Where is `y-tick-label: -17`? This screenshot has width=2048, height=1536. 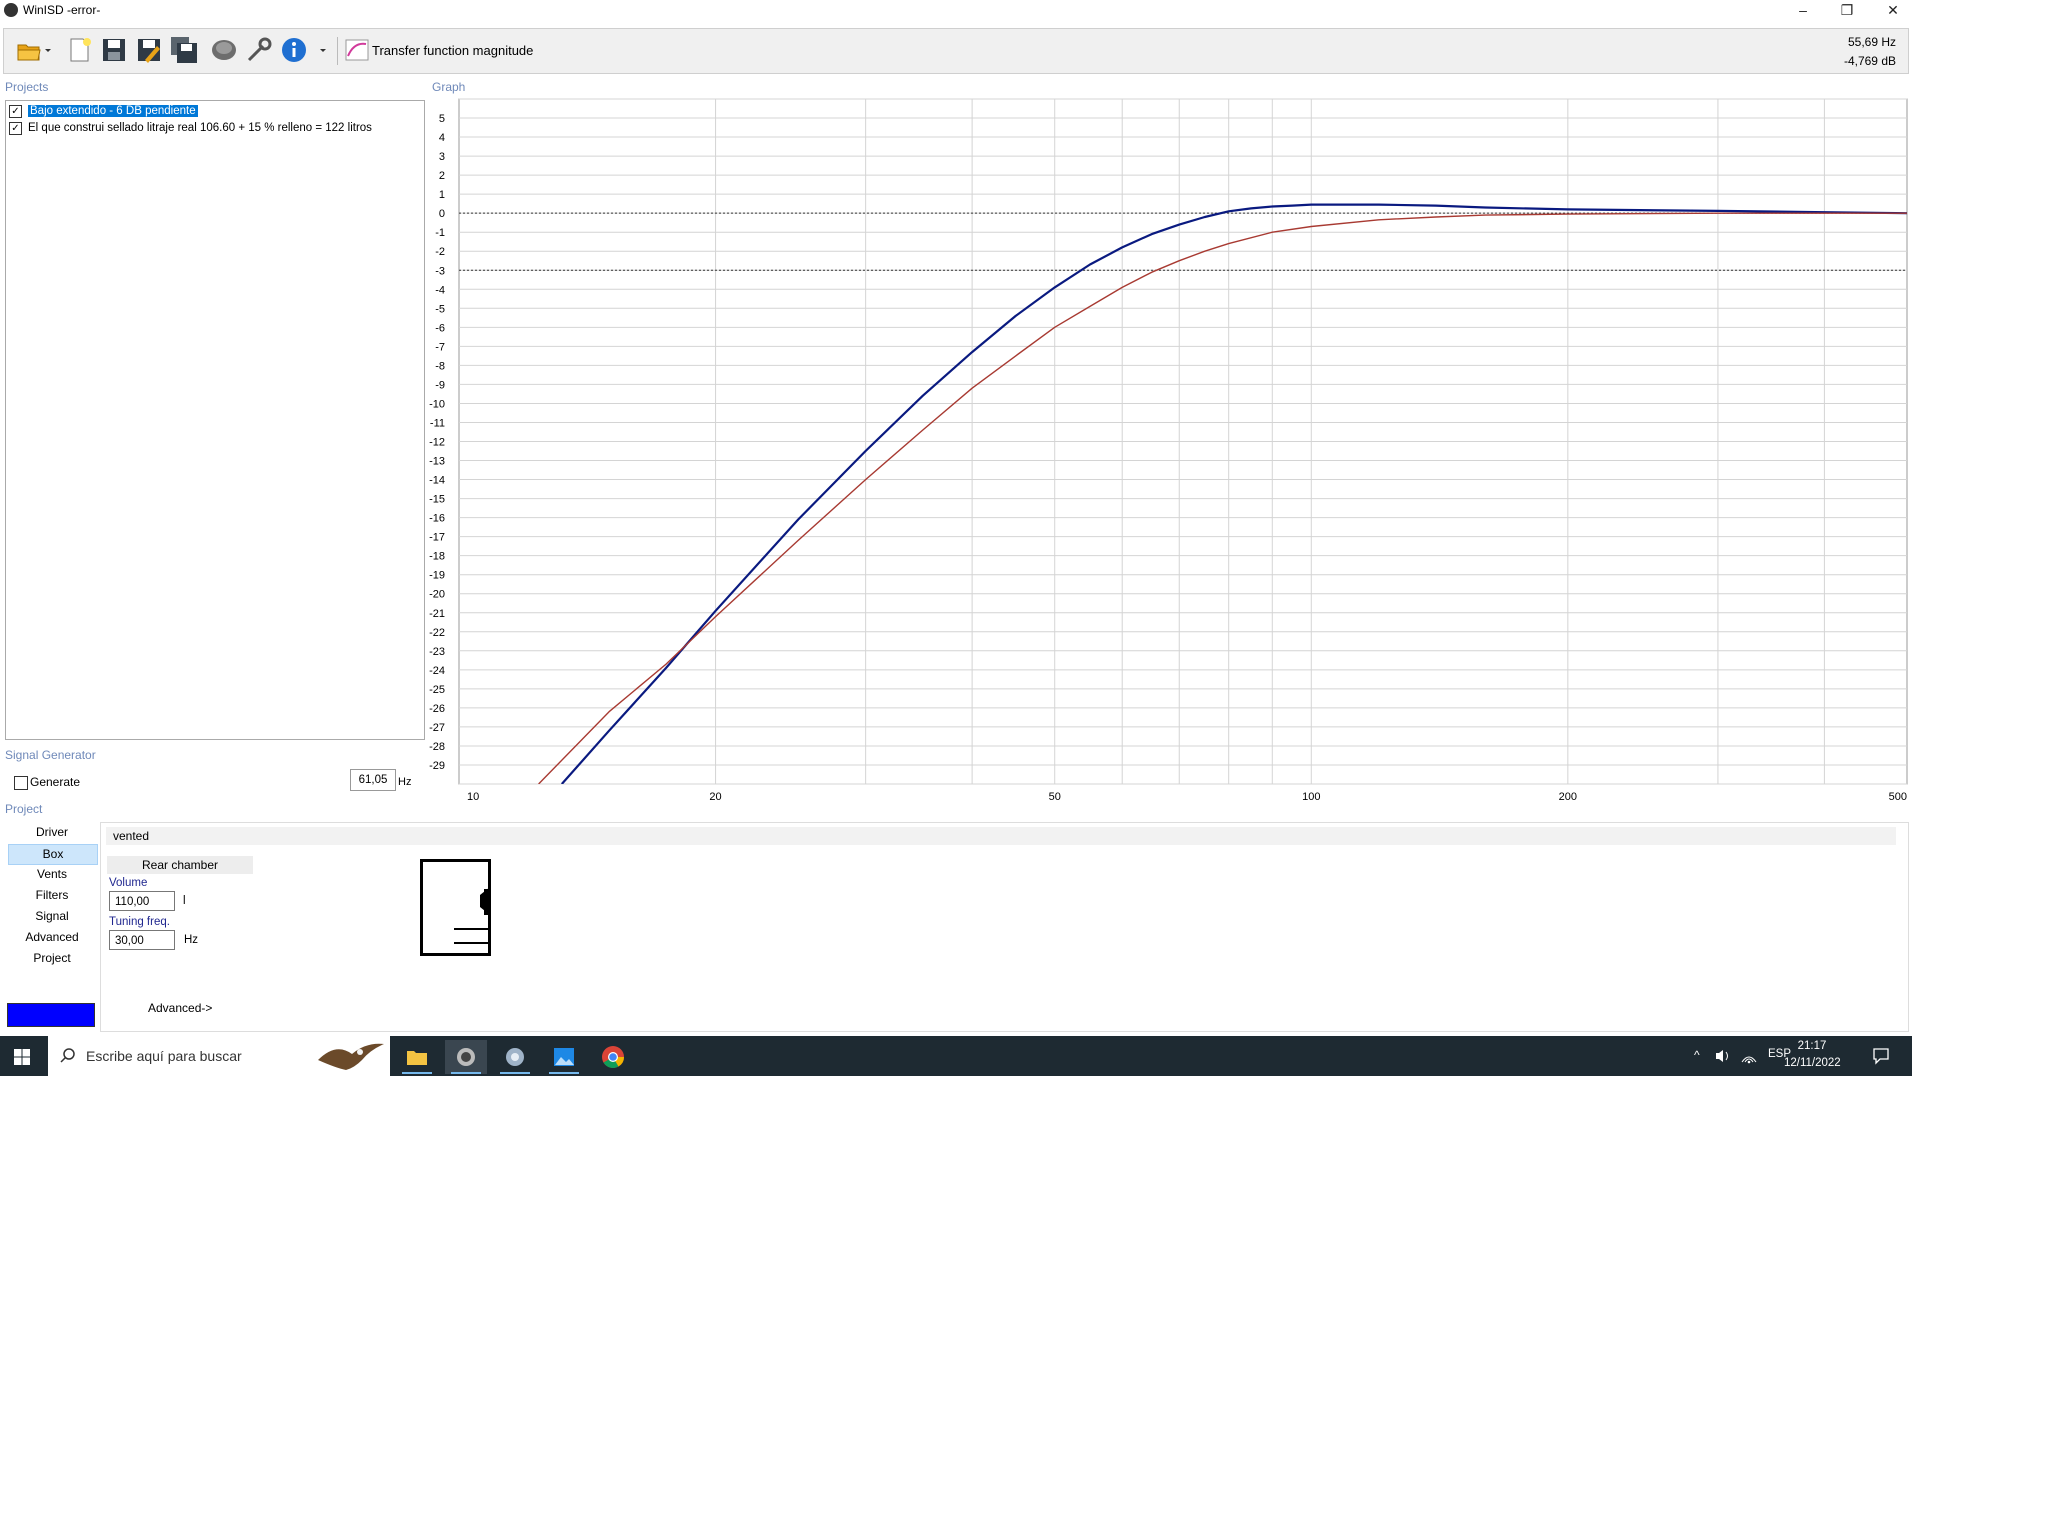
y-tick-label: -17 is located at coordinates (437, 538).